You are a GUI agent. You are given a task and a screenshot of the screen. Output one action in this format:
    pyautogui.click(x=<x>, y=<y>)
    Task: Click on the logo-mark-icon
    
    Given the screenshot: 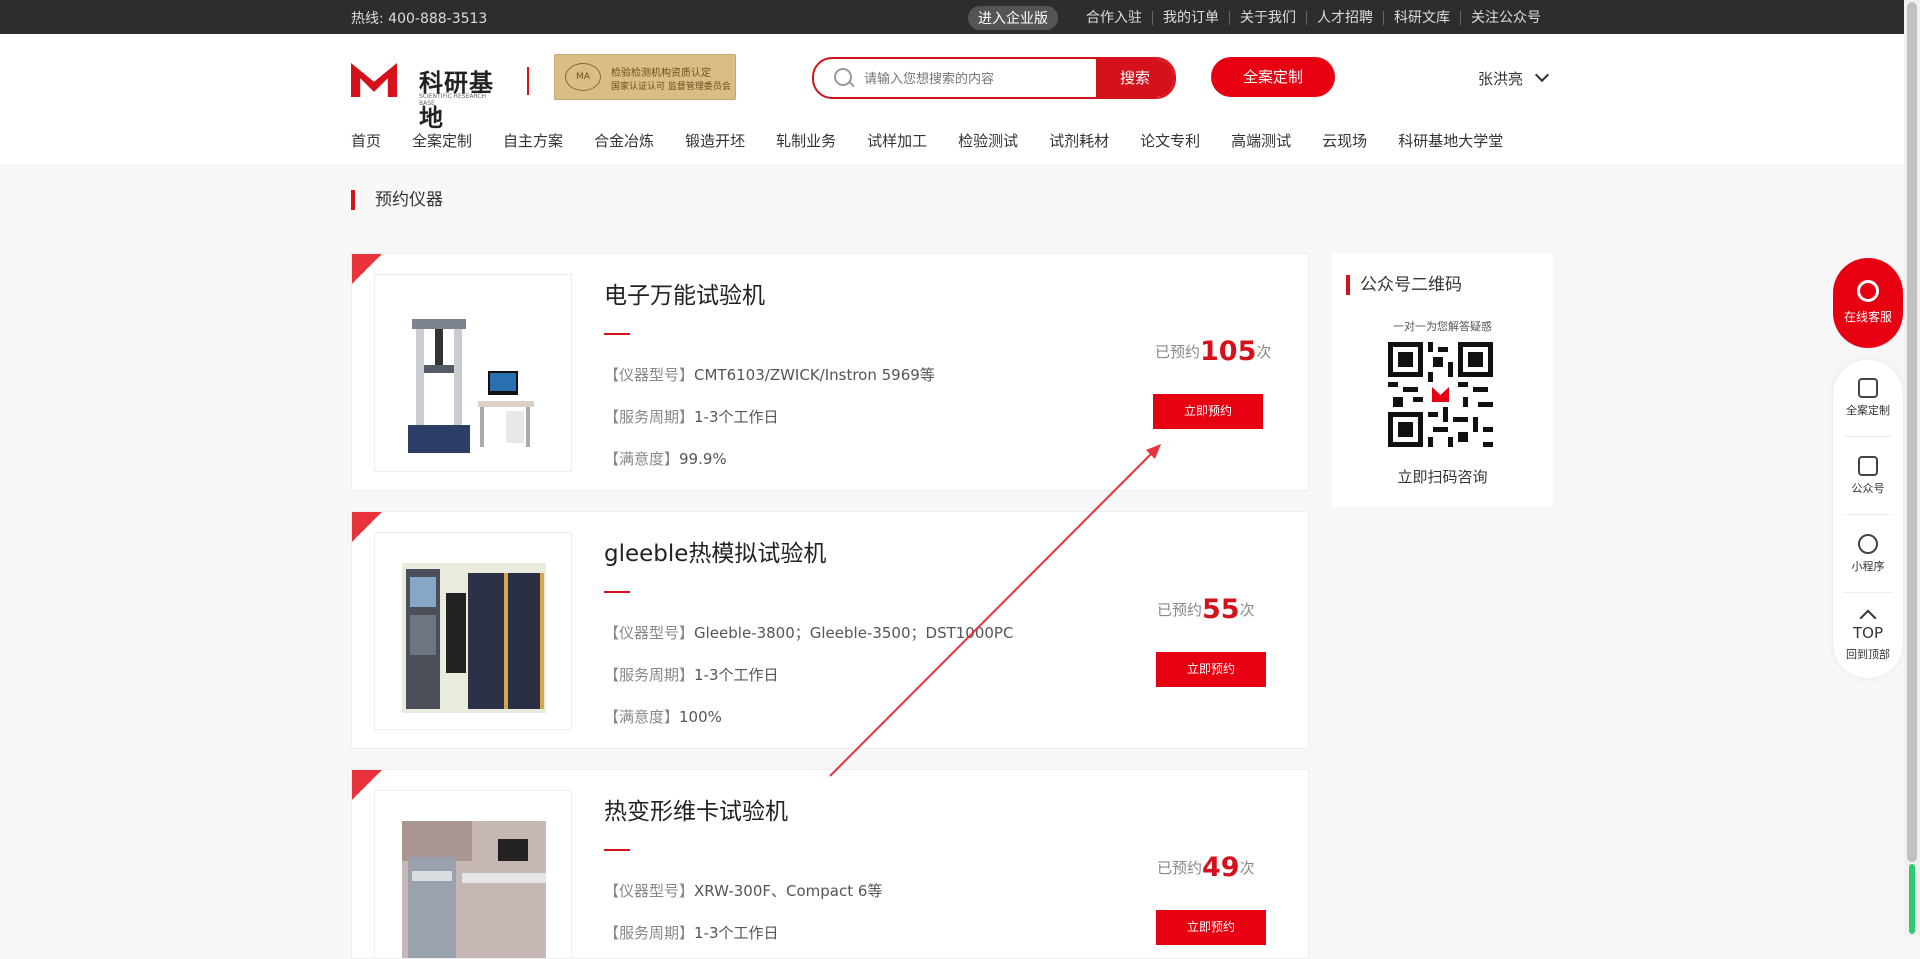 What is the action you would take?
    pyautogui.click(x=374, y=80)
    